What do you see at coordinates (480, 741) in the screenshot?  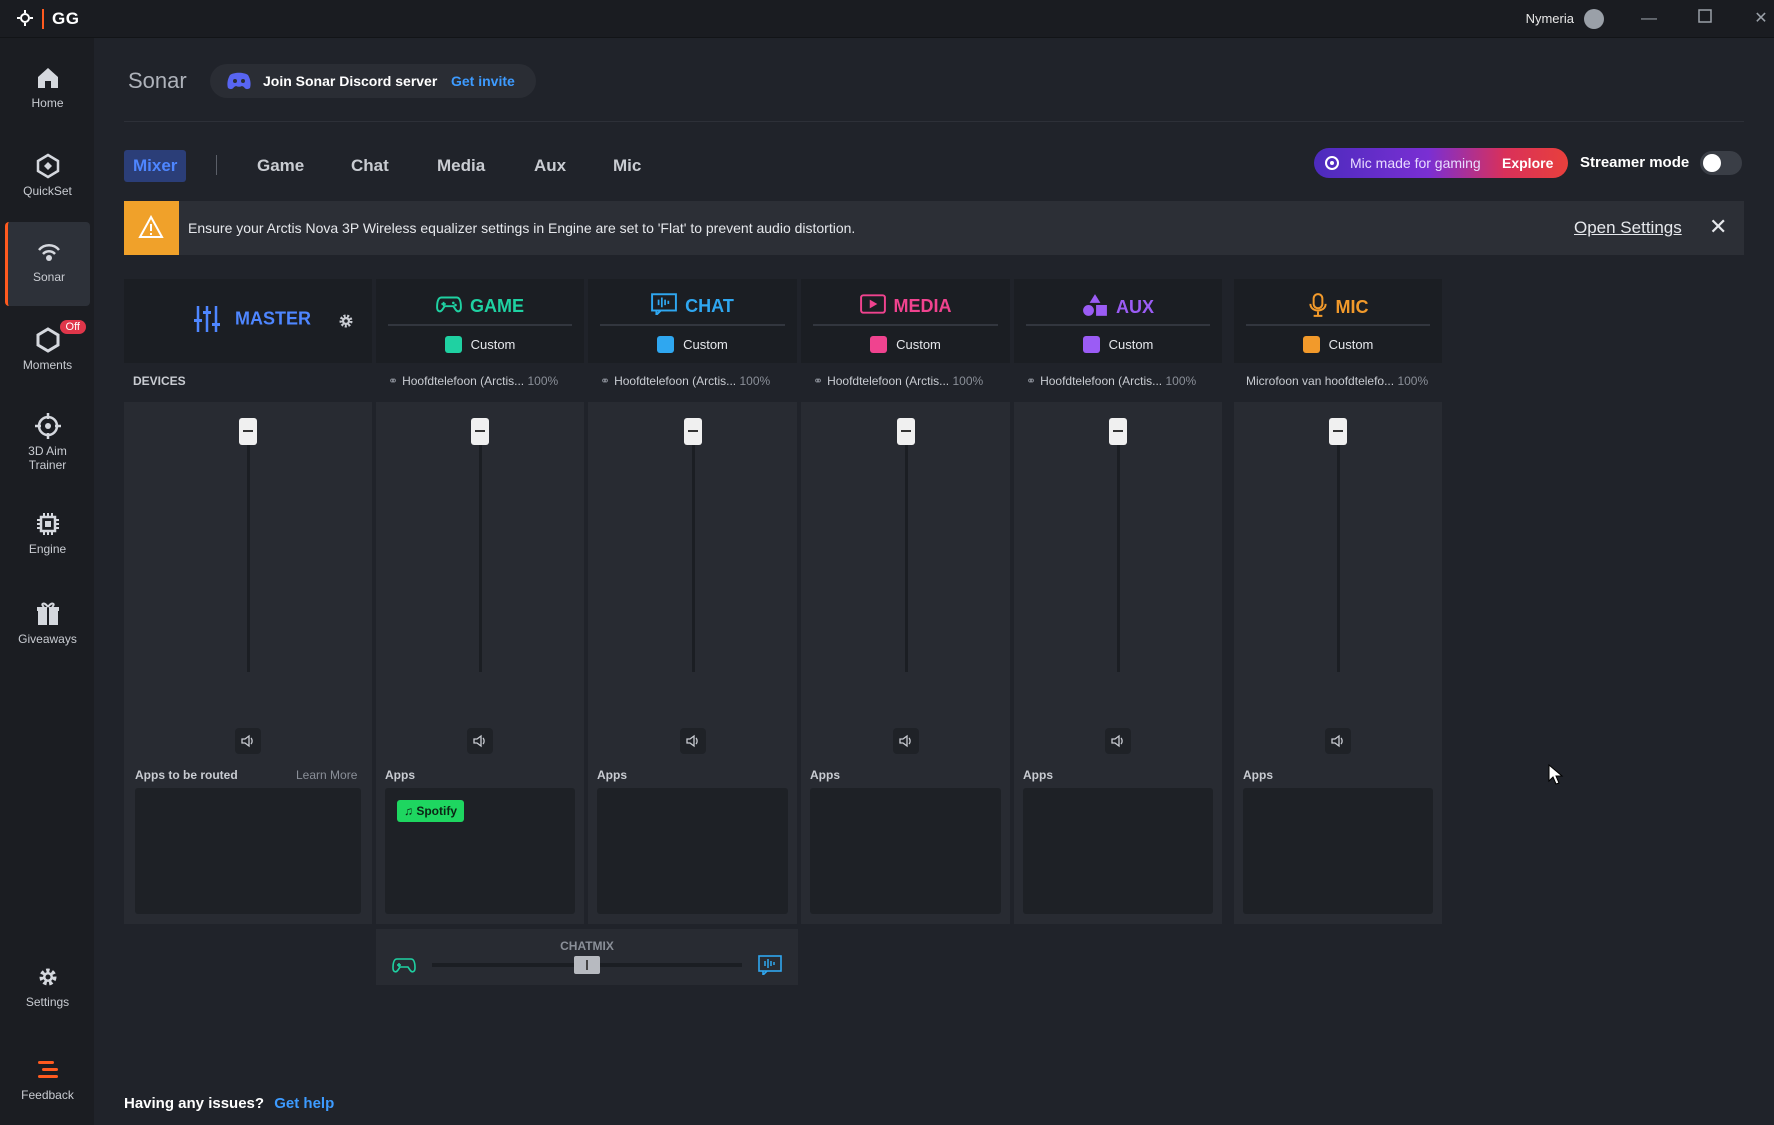 I see `game-mute-button` at bounding box center [480, 741].